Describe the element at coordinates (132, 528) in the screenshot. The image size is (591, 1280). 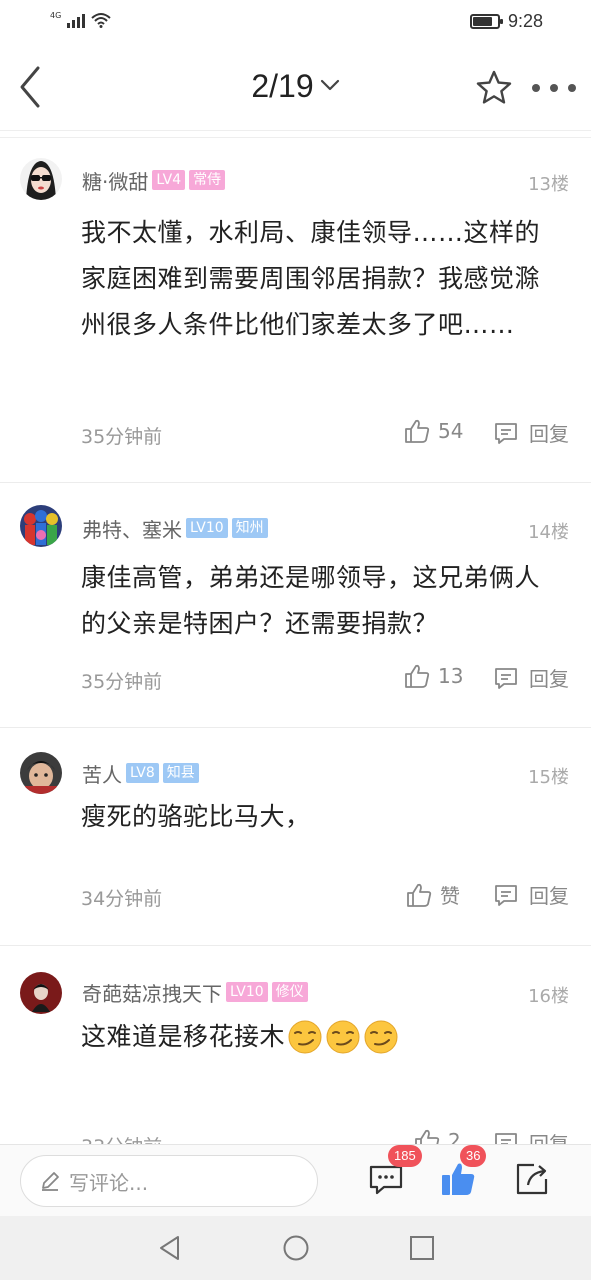
I see `username: 弗特、塞米` at that location.